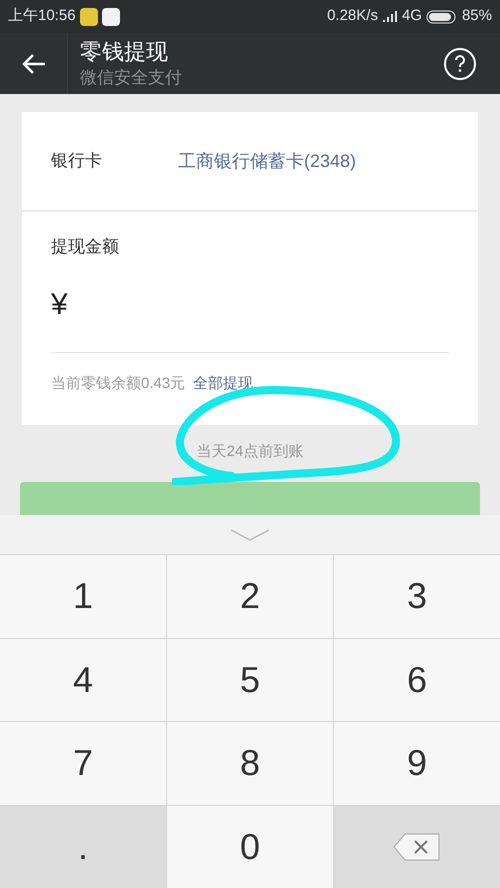  I want to click on back-arrow-icon, so click(33, 63).